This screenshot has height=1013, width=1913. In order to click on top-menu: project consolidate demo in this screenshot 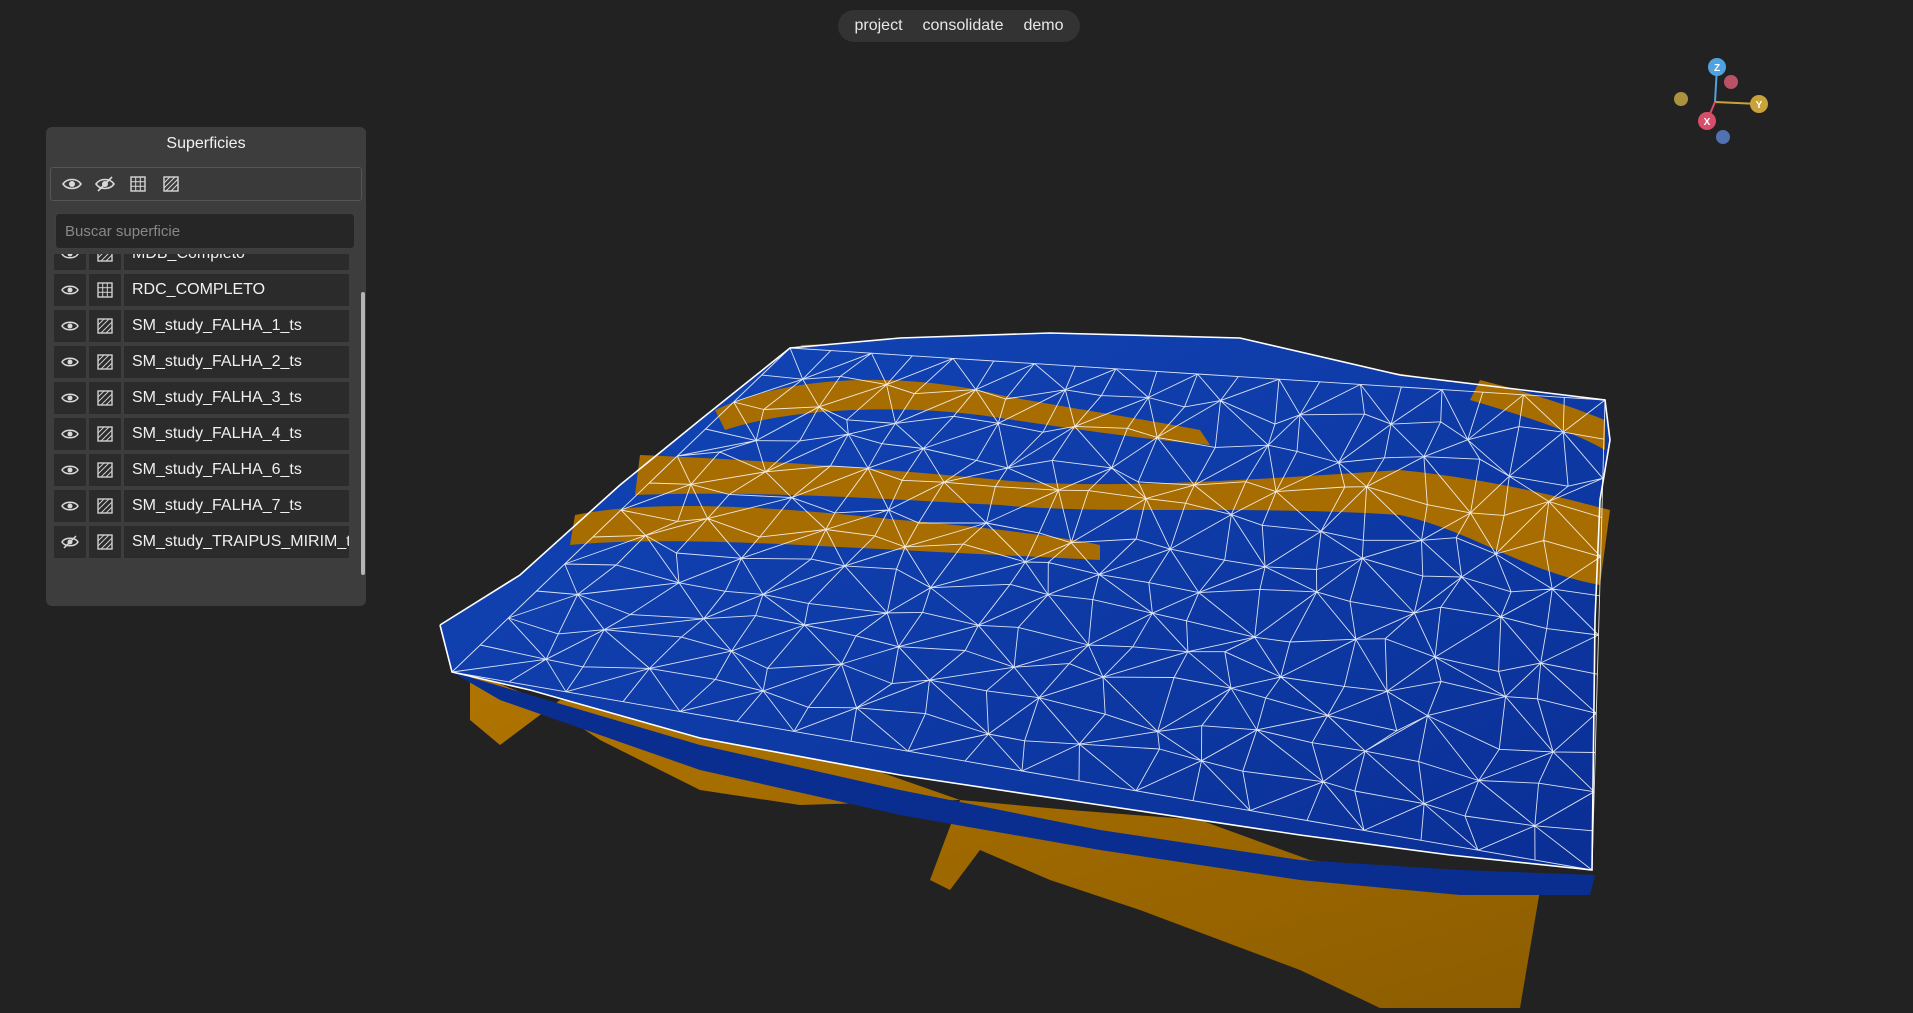, I will do `click(959, 26)`.